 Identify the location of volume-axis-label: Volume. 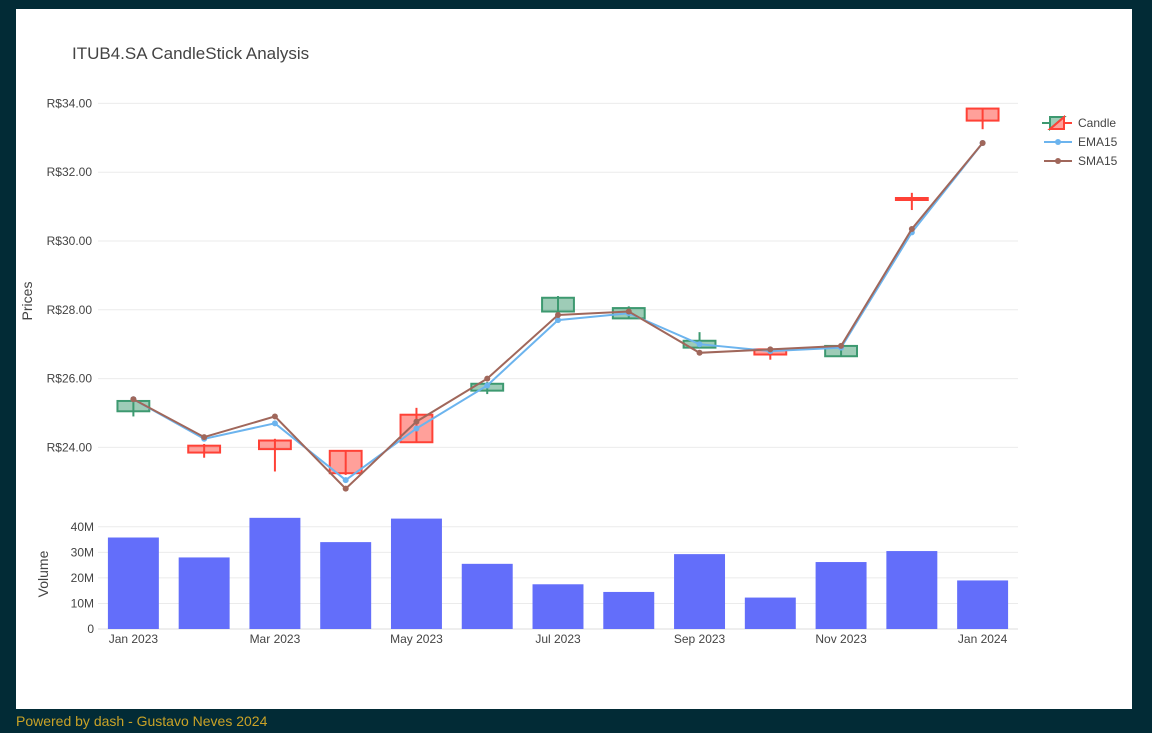
(43, 573).